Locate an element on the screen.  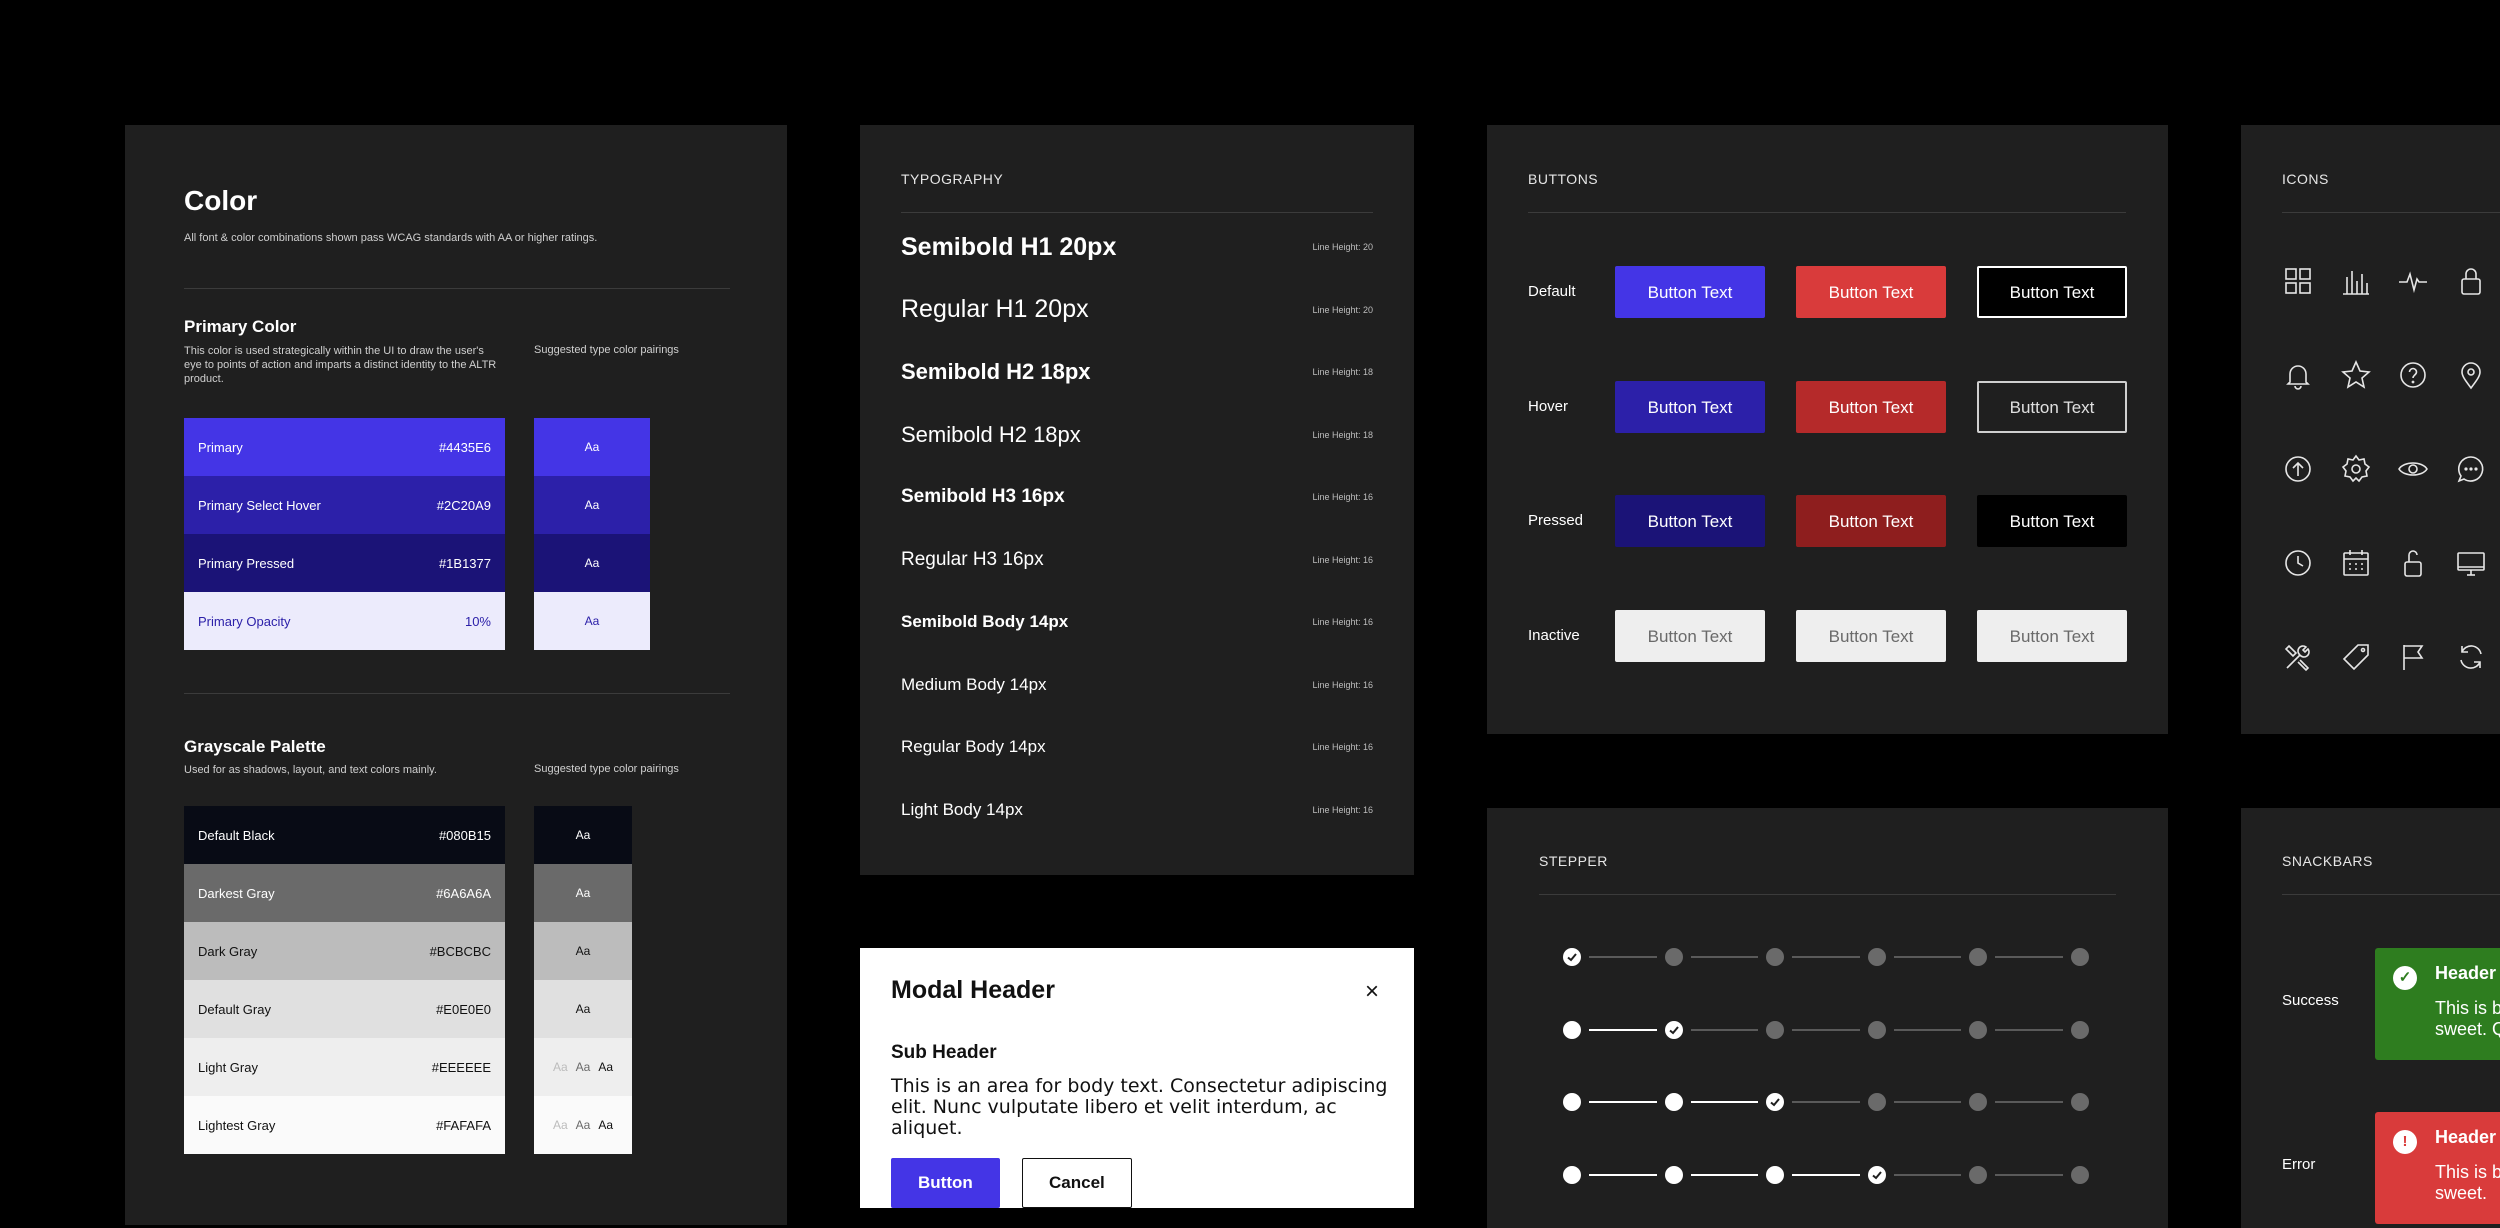
buttons-label: BUTTONS is located at coordinates (1563, 179).